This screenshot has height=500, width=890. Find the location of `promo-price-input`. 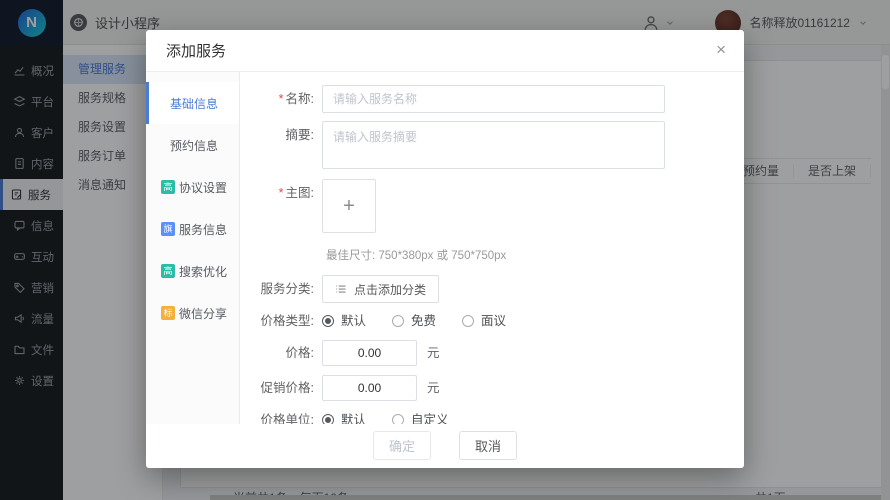

promo-price-input is located at coordinates (369, 388).